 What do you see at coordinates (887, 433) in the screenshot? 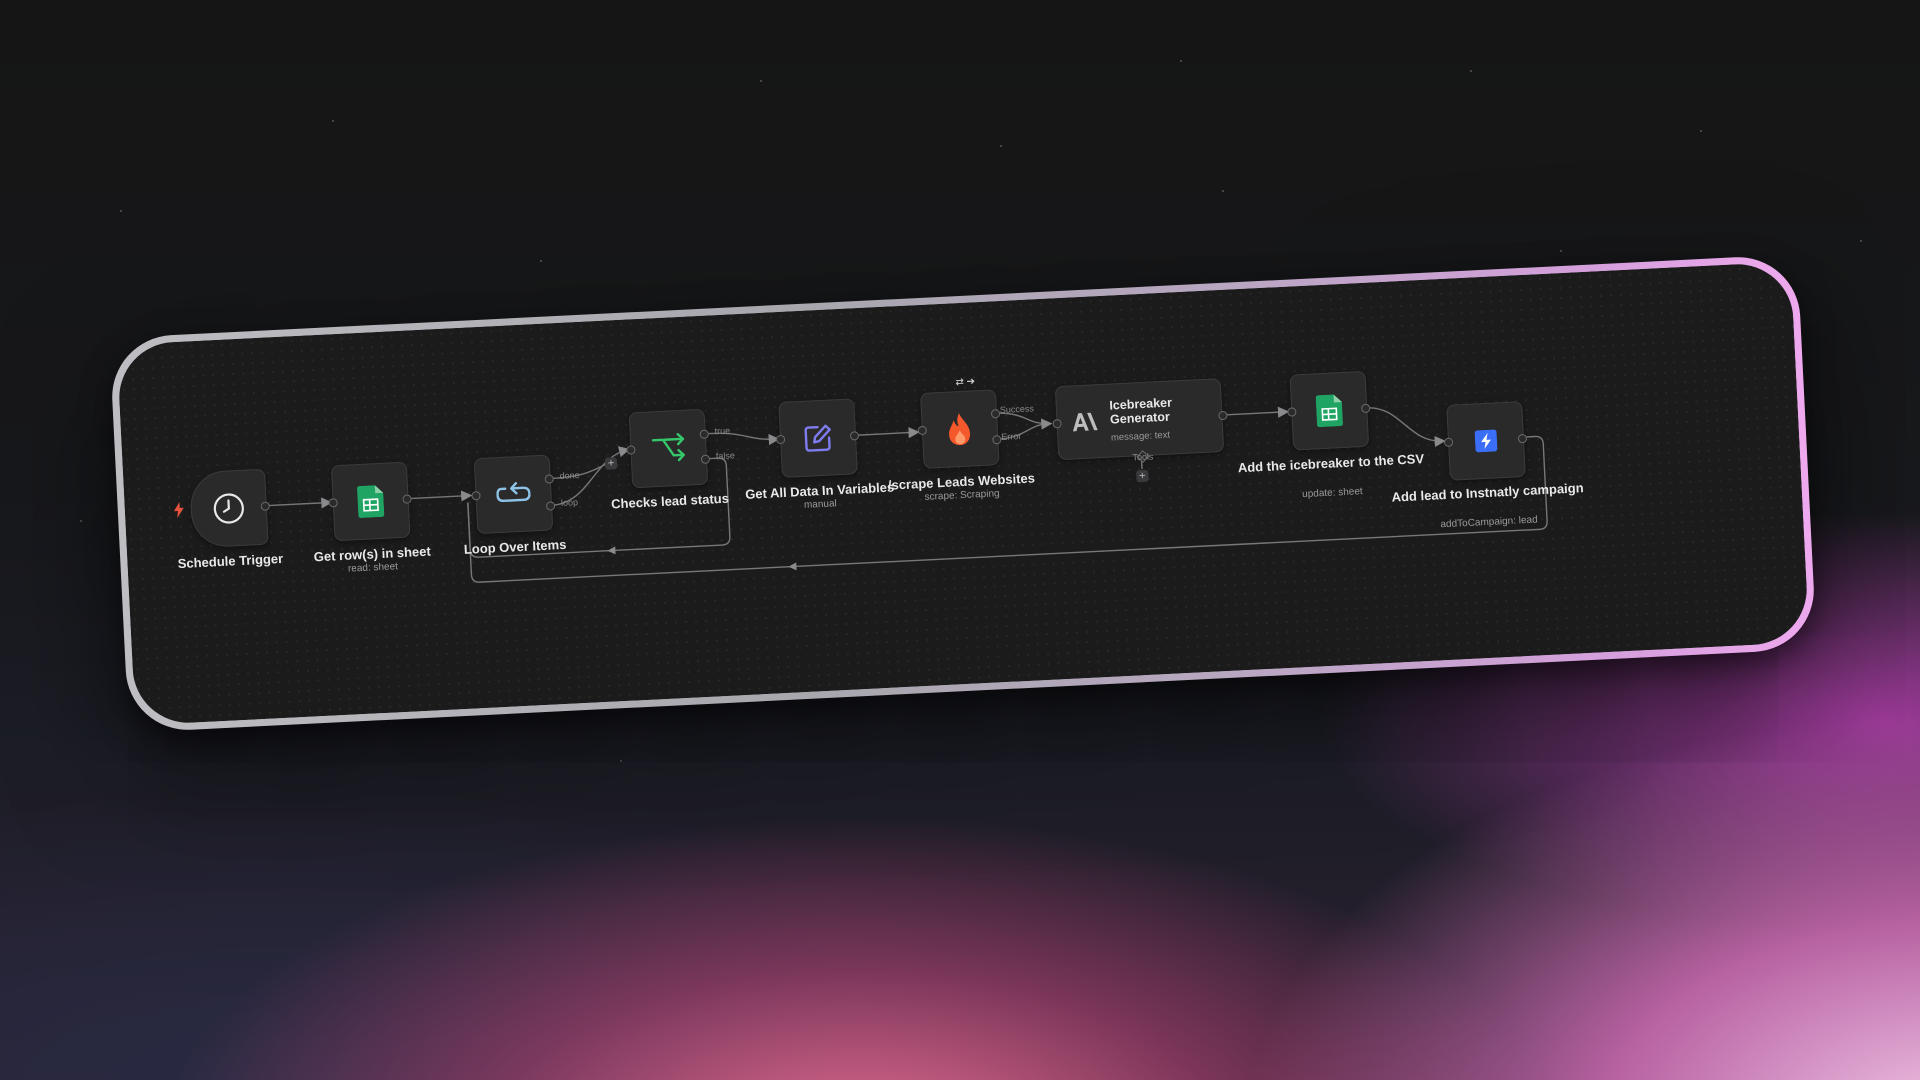
I see `edge-vars-to-scrape` at bounding box center [887, 433].